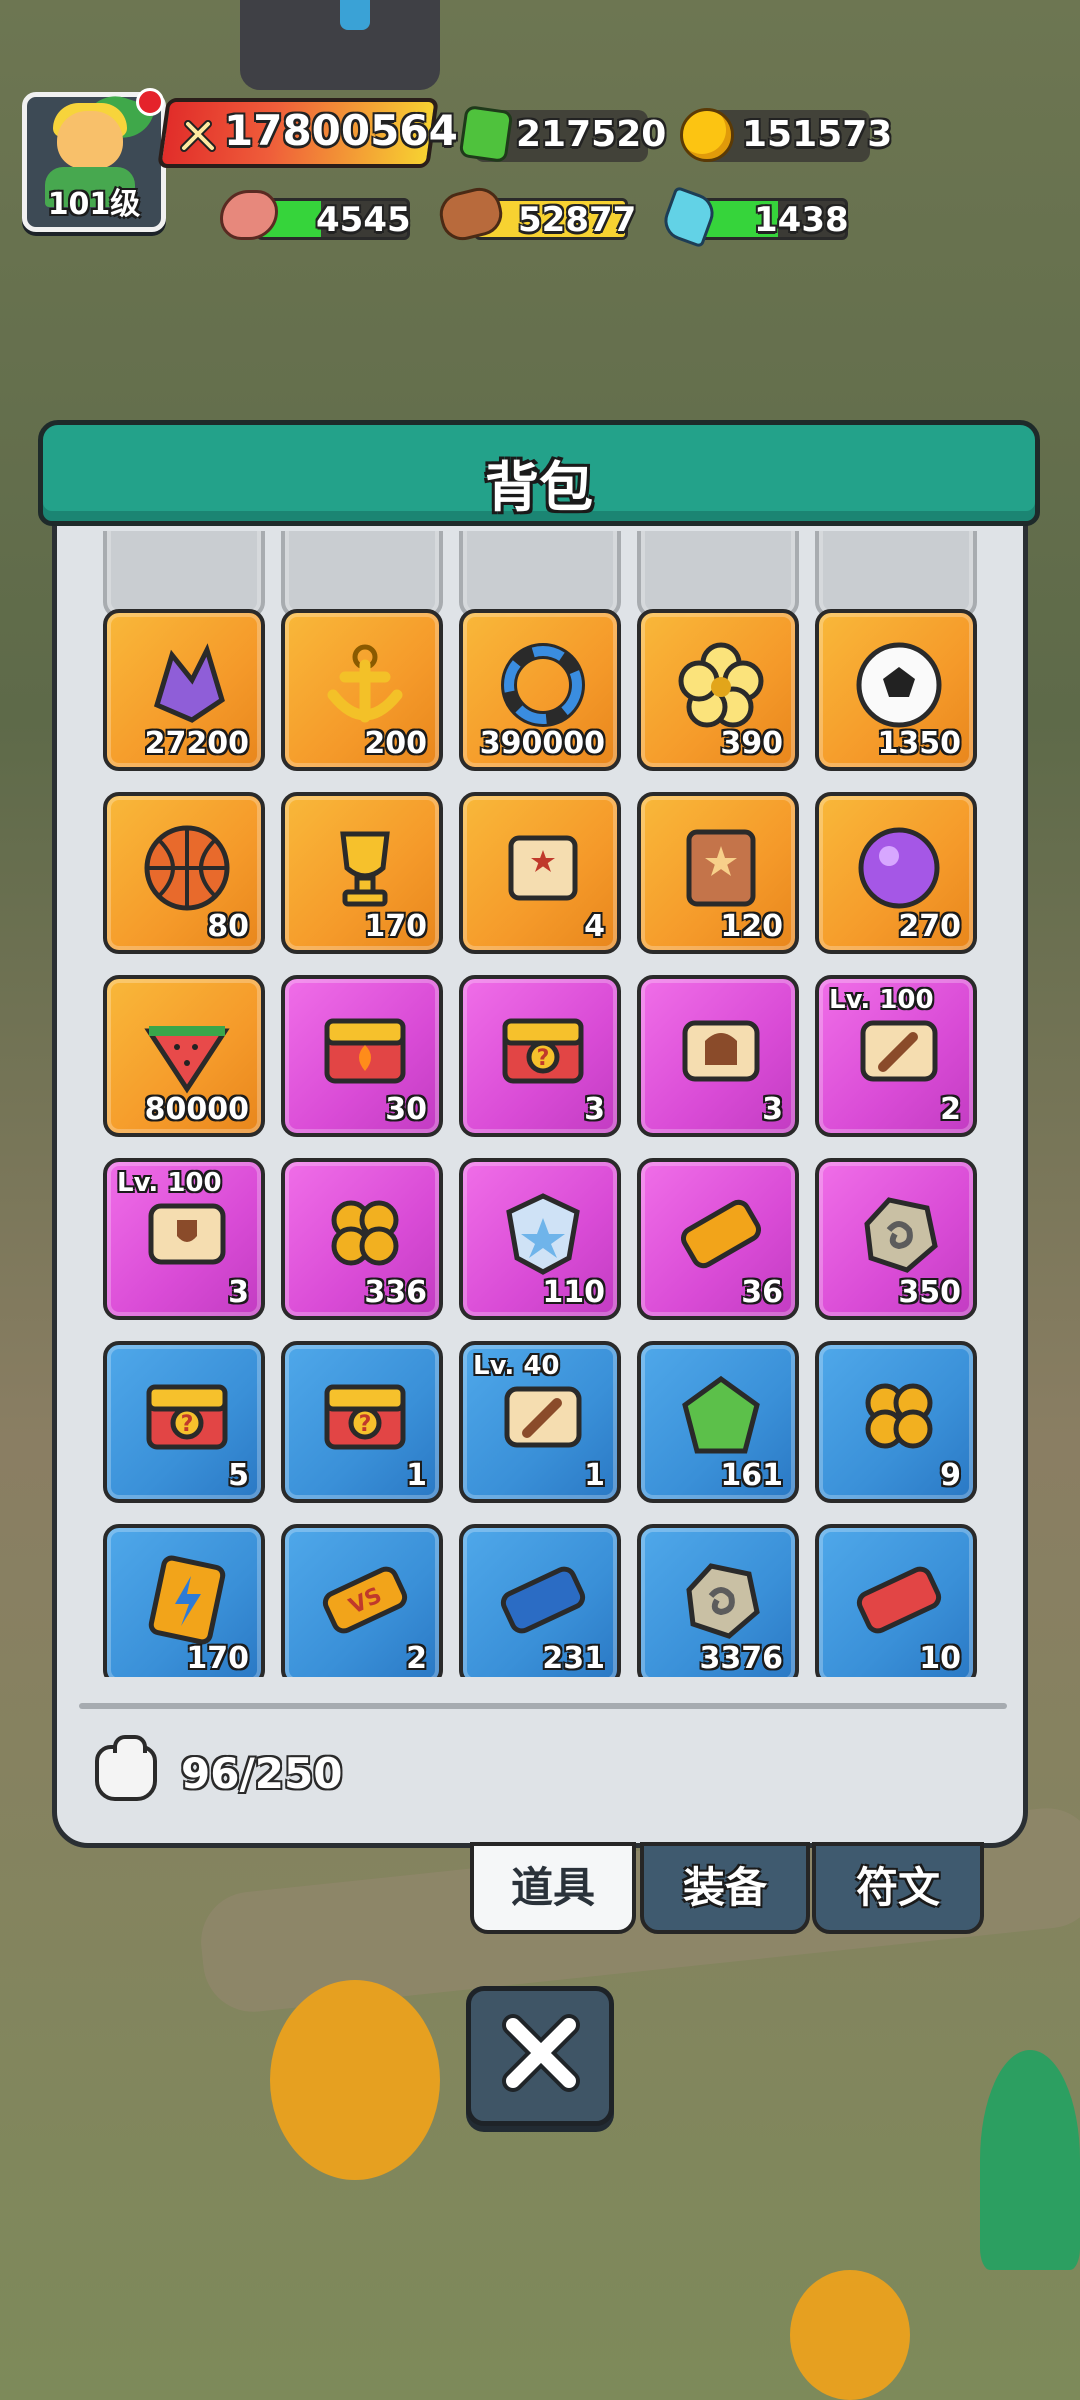  What do you see at coordinates (365, 868) in the screenshot?
I see `trophy-icon` at bounding box center [365, 868].